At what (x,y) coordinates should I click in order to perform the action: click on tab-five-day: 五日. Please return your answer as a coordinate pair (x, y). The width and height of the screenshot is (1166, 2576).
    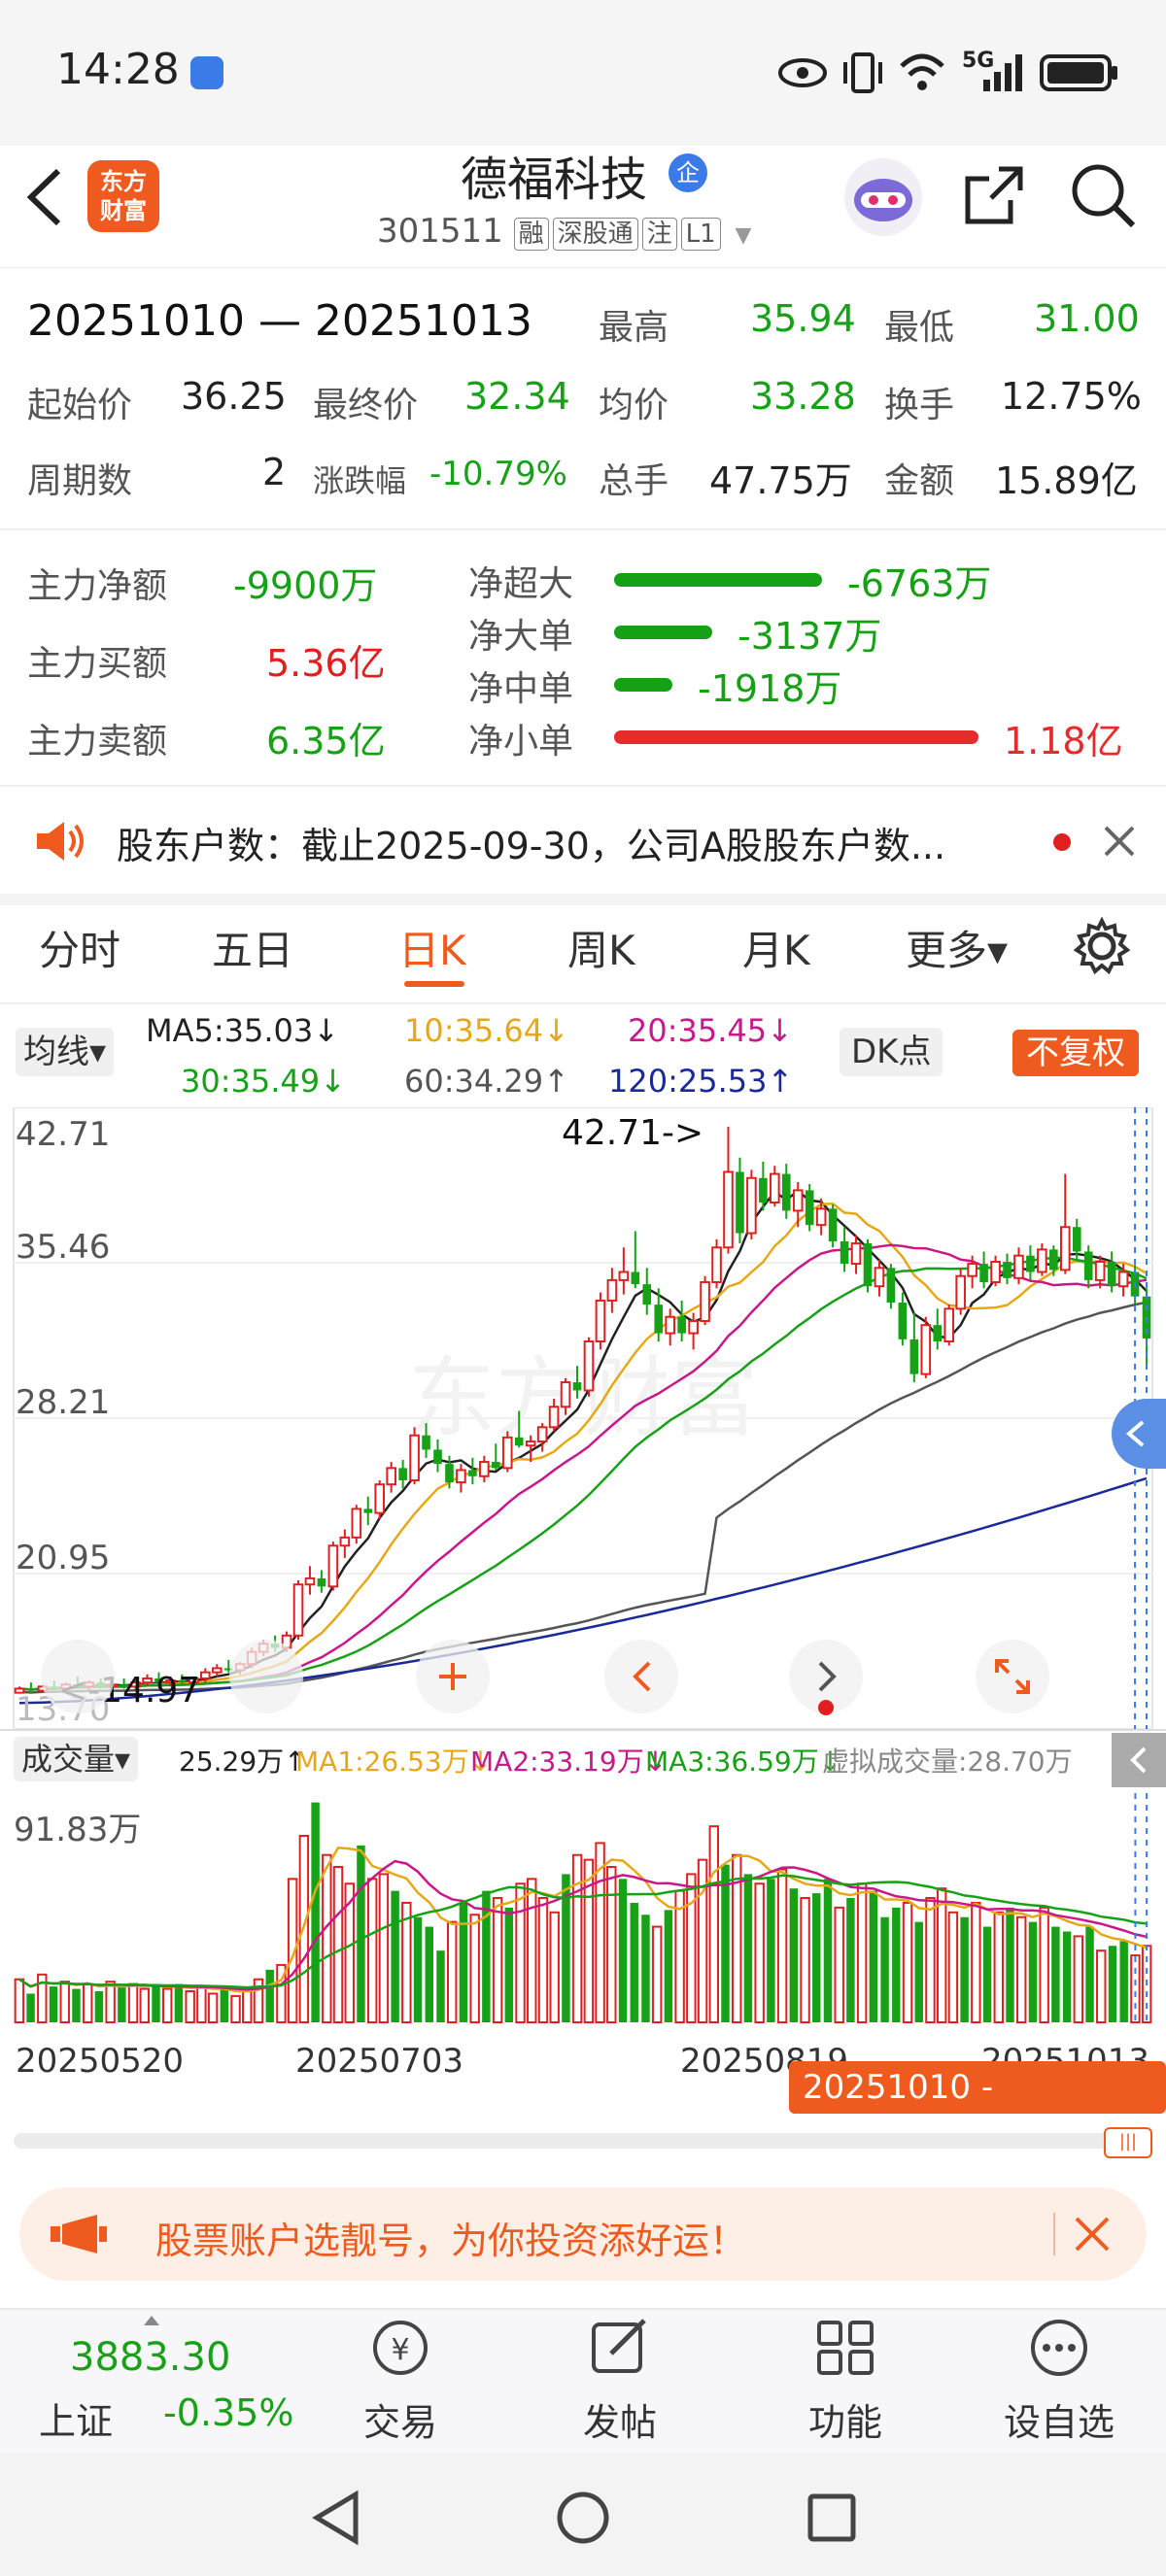
    Looking at the image, I should click on (252, 947).